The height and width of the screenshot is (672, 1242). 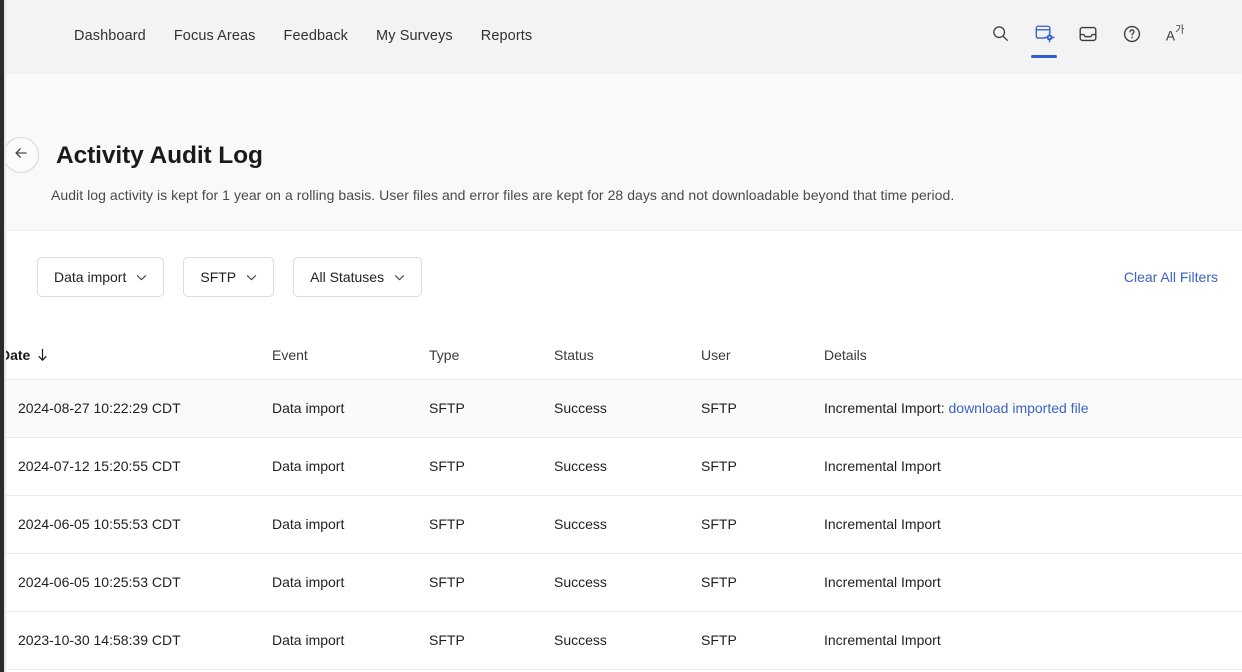 I want to click on back-button, so click(x=21, y=155).